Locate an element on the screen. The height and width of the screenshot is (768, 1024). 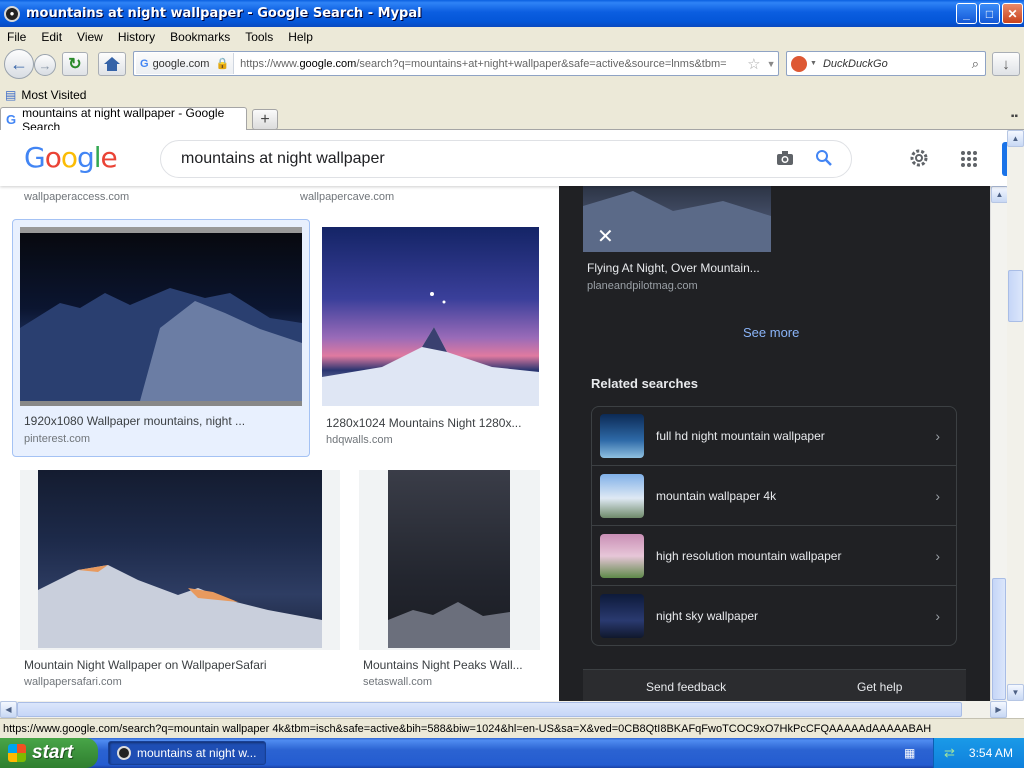
result-source: wallpapercave.com is located at coordinates (347, 197).